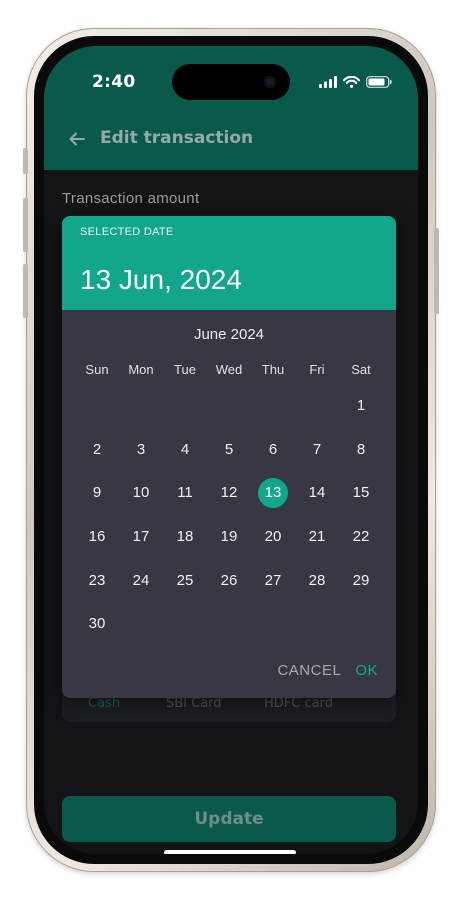 This screenshot has width=460, height=900. I want to click on calendar-day-number: 25, so click(185, 580).